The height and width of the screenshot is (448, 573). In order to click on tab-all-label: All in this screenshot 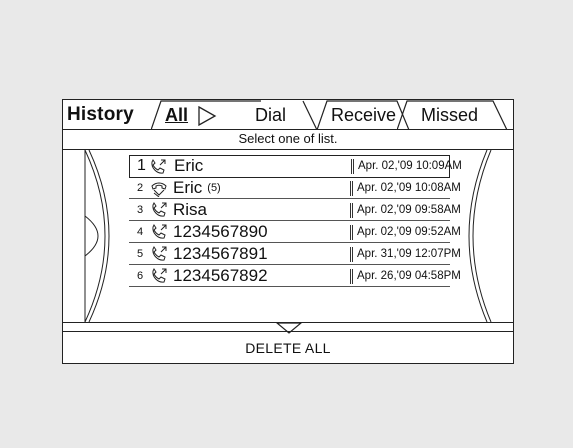, I will do `click(177, 115)`.